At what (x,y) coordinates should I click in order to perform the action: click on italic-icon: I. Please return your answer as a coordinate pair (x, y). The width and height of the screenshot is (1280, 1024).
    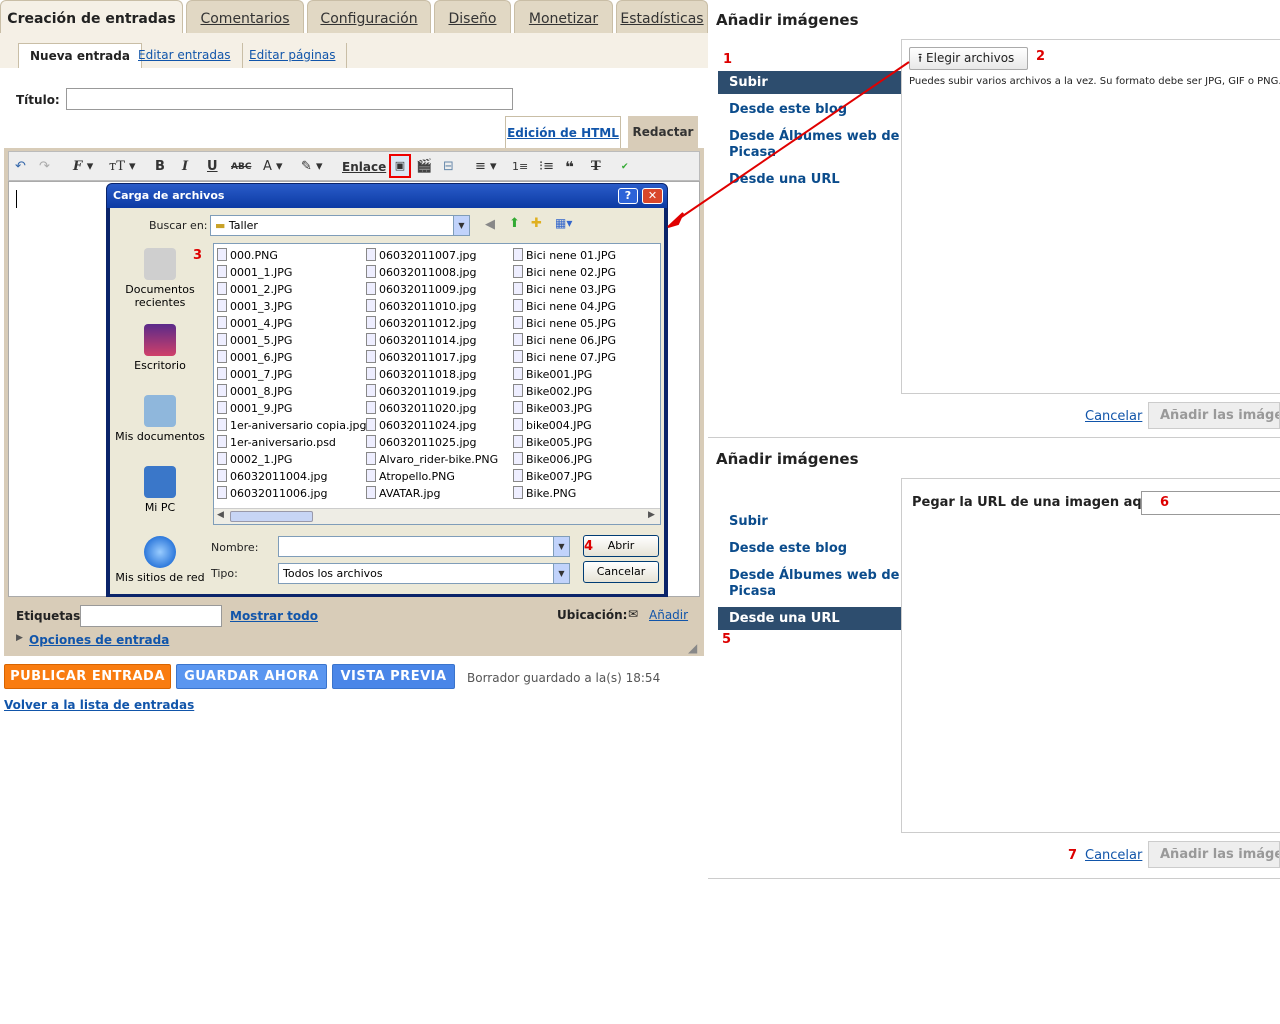
    Looking at the image, I should click on (185, 167).